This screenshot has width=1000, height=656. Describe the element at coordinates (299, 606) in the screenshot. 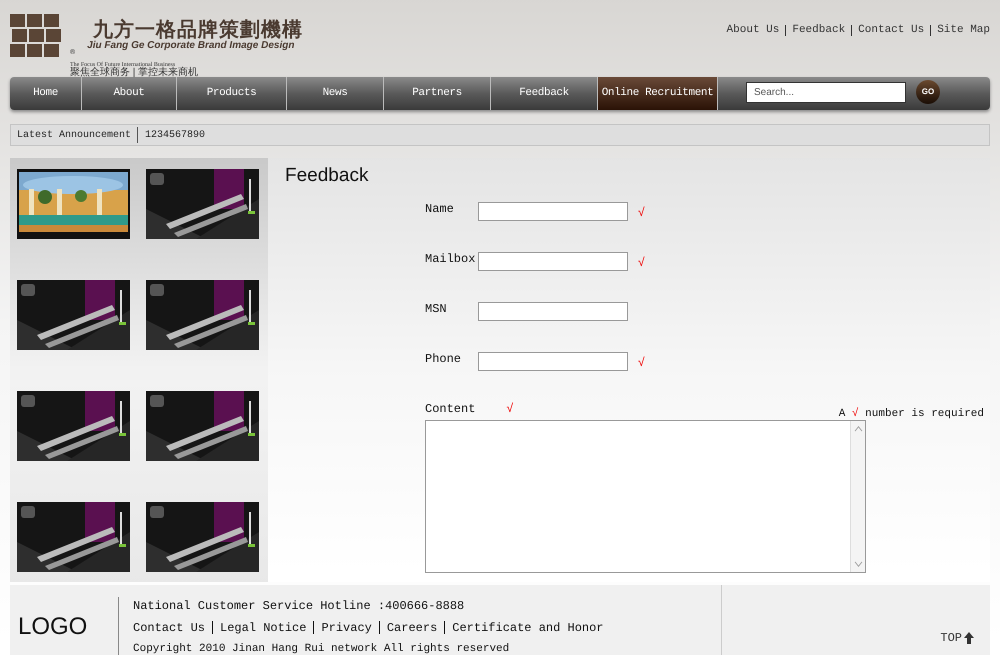

I see `hotline-text: National Customer Service Hotline :400666-8888` at that location.